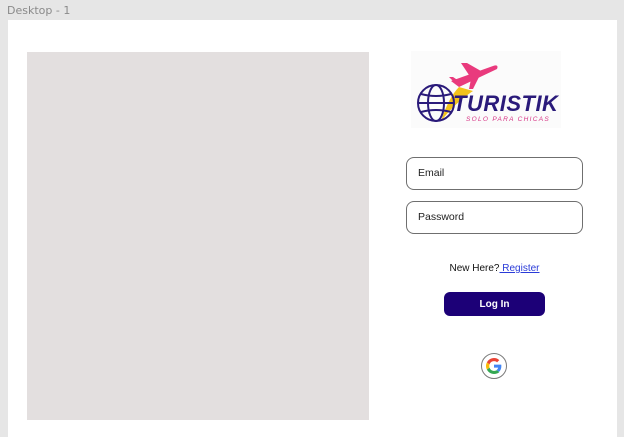 Image resolution: width=624 pixels, height=437 pixels. Describe the element at coordinates (494, 173) in the screenshot. I see `email-field: Email` at that location.